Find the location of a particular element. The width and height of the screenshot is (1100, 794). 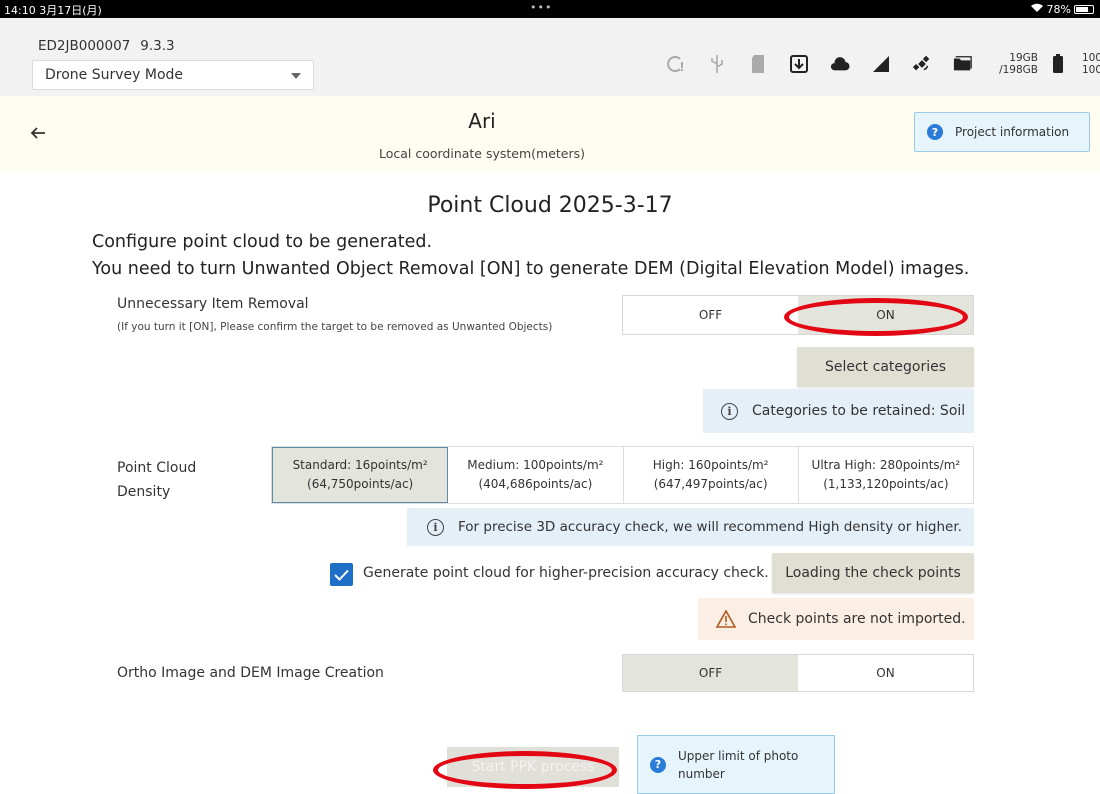

device-name: ED2JB000007 9.3.3 is located at coordinates (106, 46).